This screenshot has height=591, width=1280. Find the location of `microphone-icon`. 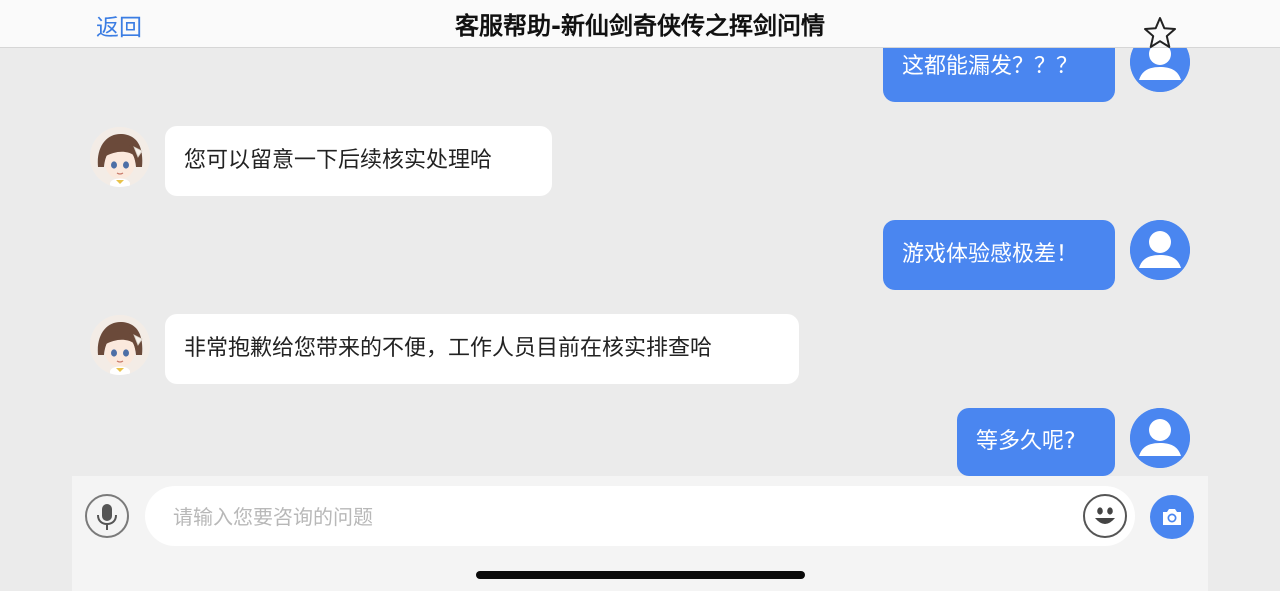

microphone-icon is located at coordinates (107, 517).